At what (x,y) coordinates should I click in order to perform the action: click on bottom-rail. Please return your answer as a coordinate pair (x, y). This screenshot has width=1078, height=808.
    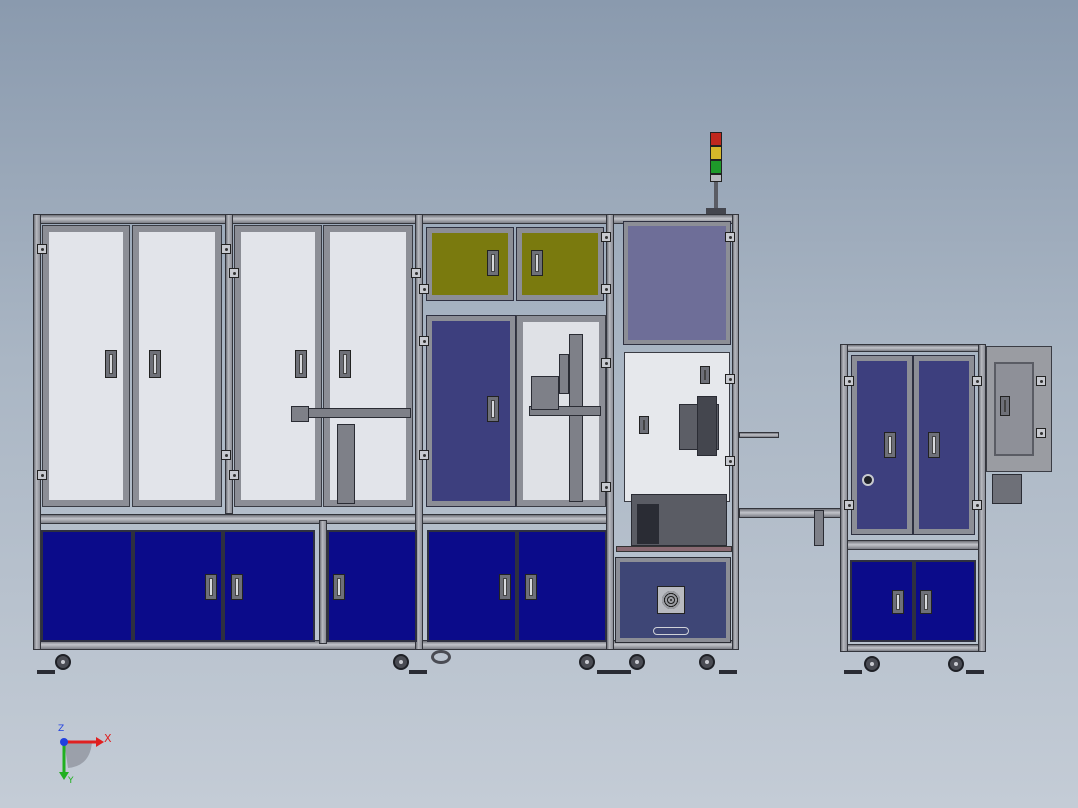
    Looking at the image, I should click on (913, 648).